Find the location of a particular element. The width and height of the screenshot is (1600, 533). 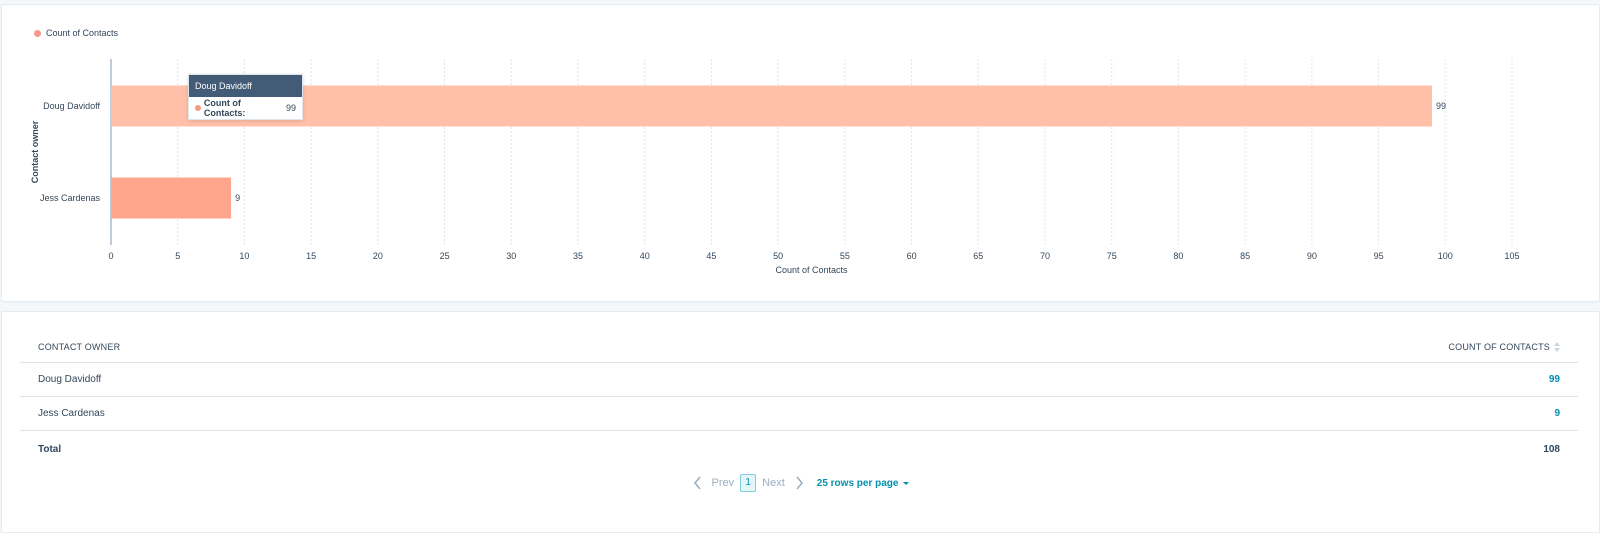

tooltip-body: Count of Contacts: 99 is located at coordinates (245, 108).